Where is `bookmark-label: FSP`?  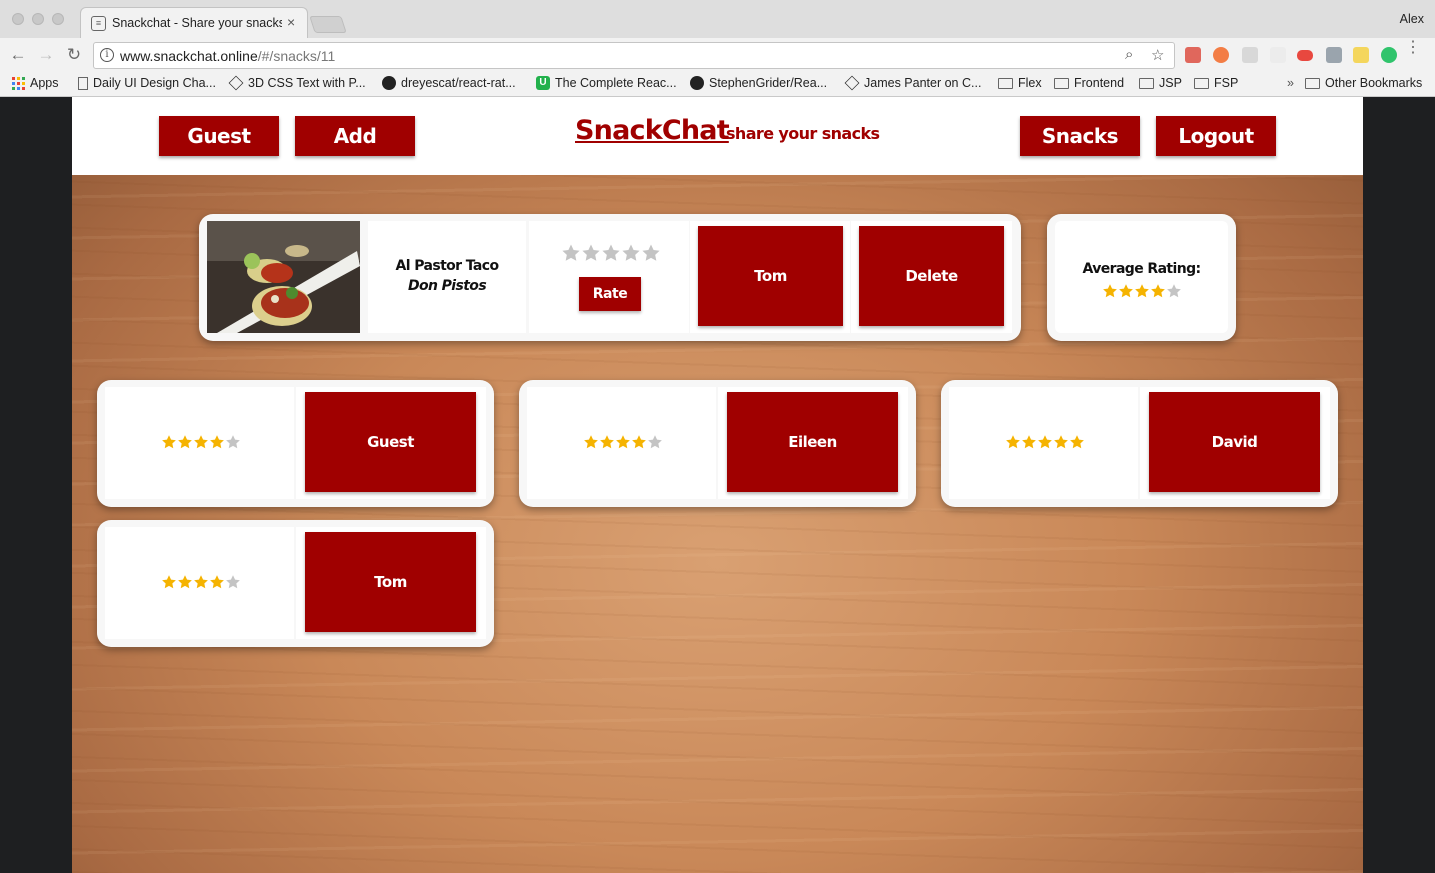 bookmark-label: FSP is located at coordinates (1226, 83).